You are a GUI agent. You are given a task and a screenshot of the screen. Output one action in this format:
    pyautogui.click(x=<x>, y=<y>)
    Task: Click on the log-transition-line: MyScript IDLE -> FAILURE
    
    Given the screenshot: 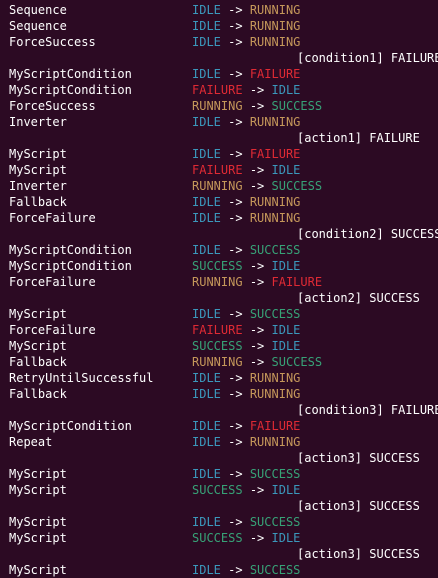 What is the action you would take?
    pyautogui.click(x=219, y=154)
    